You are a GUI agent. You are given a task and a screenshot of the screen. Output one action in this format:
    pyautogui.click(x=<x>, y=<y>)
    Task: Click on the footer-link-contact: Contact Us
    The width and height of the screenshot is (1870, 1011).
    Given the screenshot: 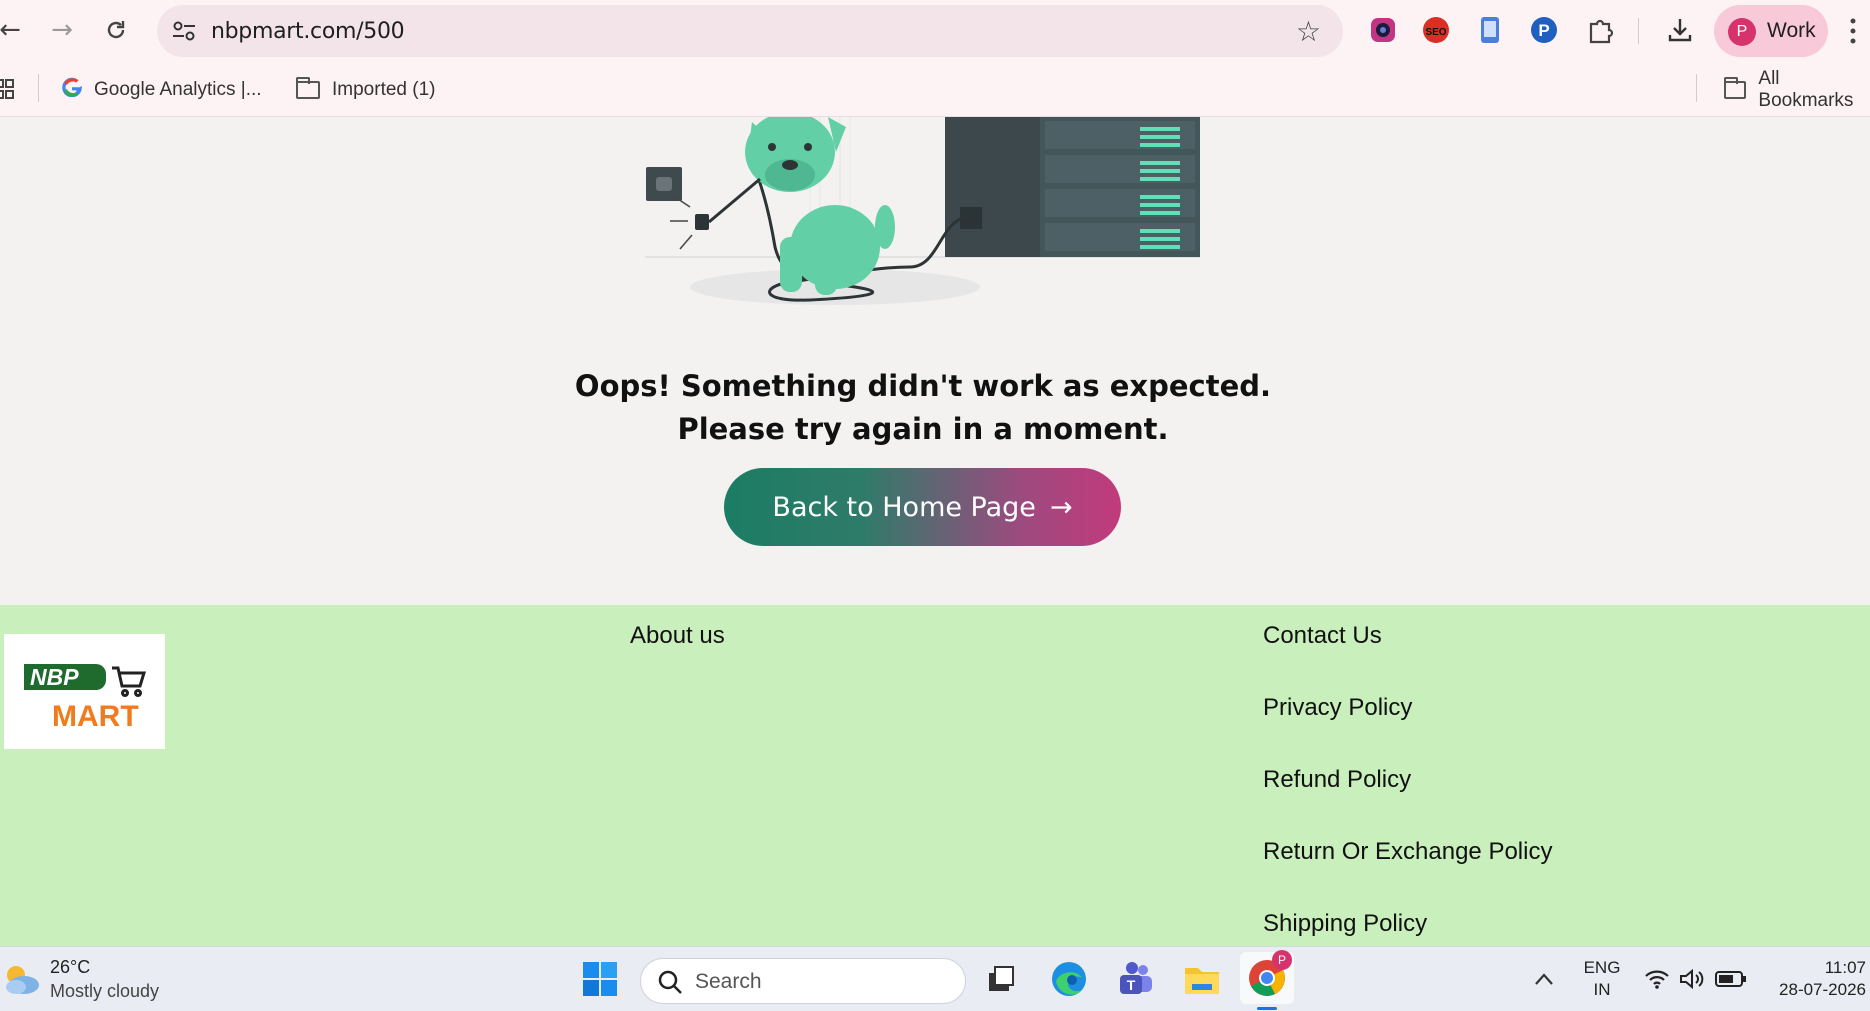 What is the action you would take?
    pyautogui.click(x=1322, y=636)
    